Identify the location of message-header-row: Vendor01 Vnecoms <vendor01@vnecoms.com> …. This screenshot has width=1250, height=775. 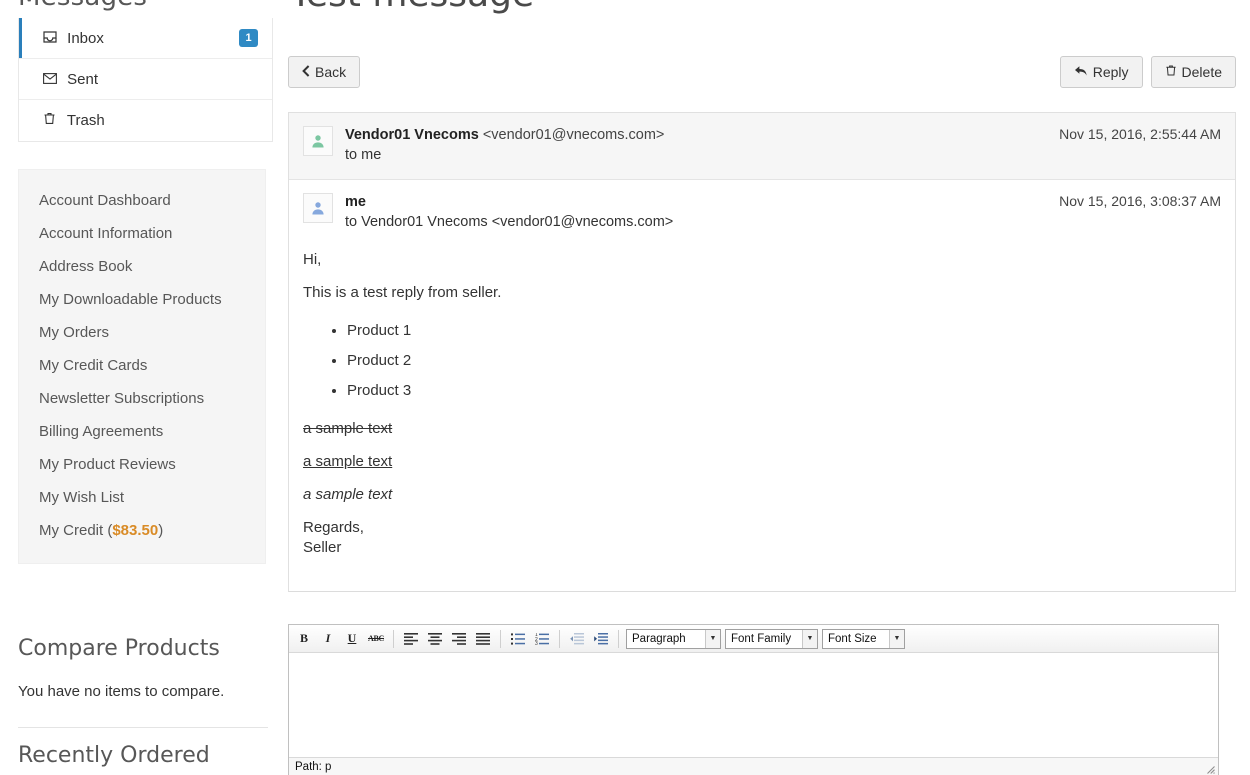
(762, 146).